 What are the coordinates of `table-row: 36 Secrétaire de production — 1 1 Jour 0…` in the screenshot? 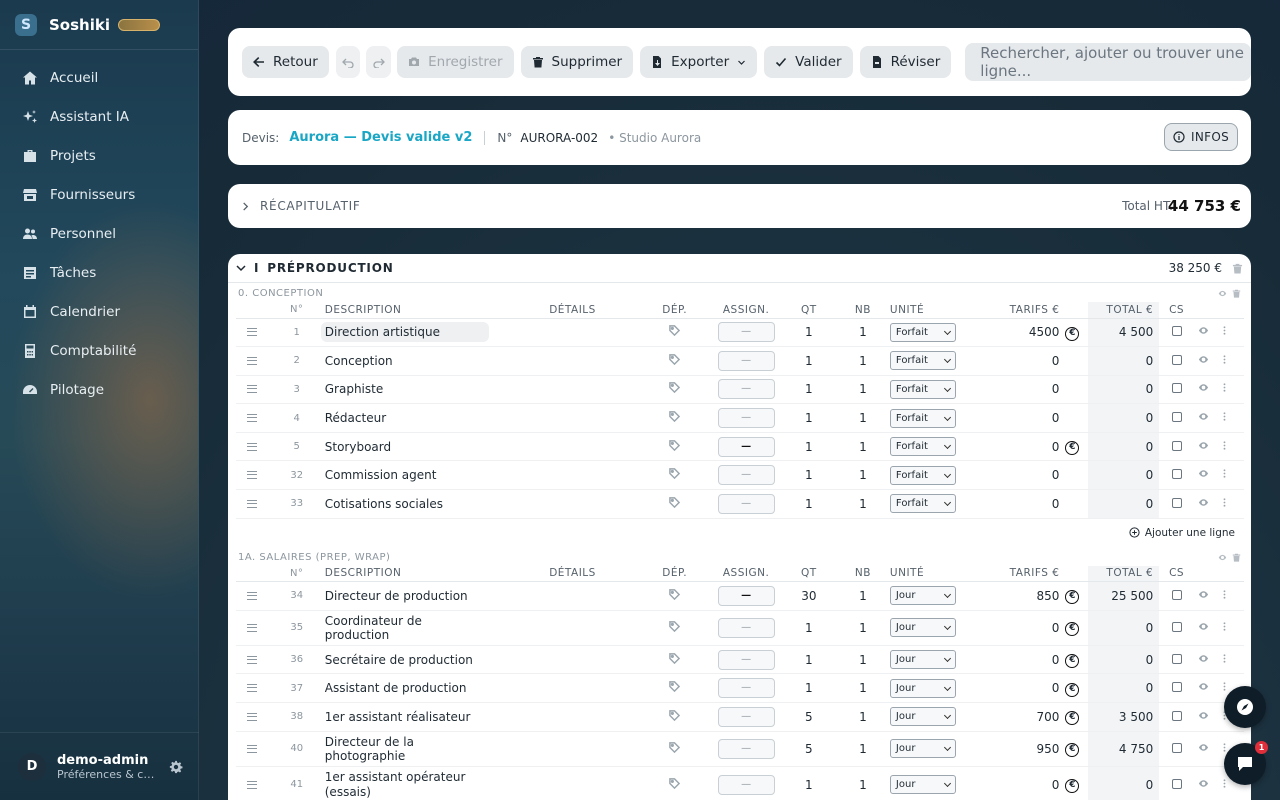 It's located at (740, 660).